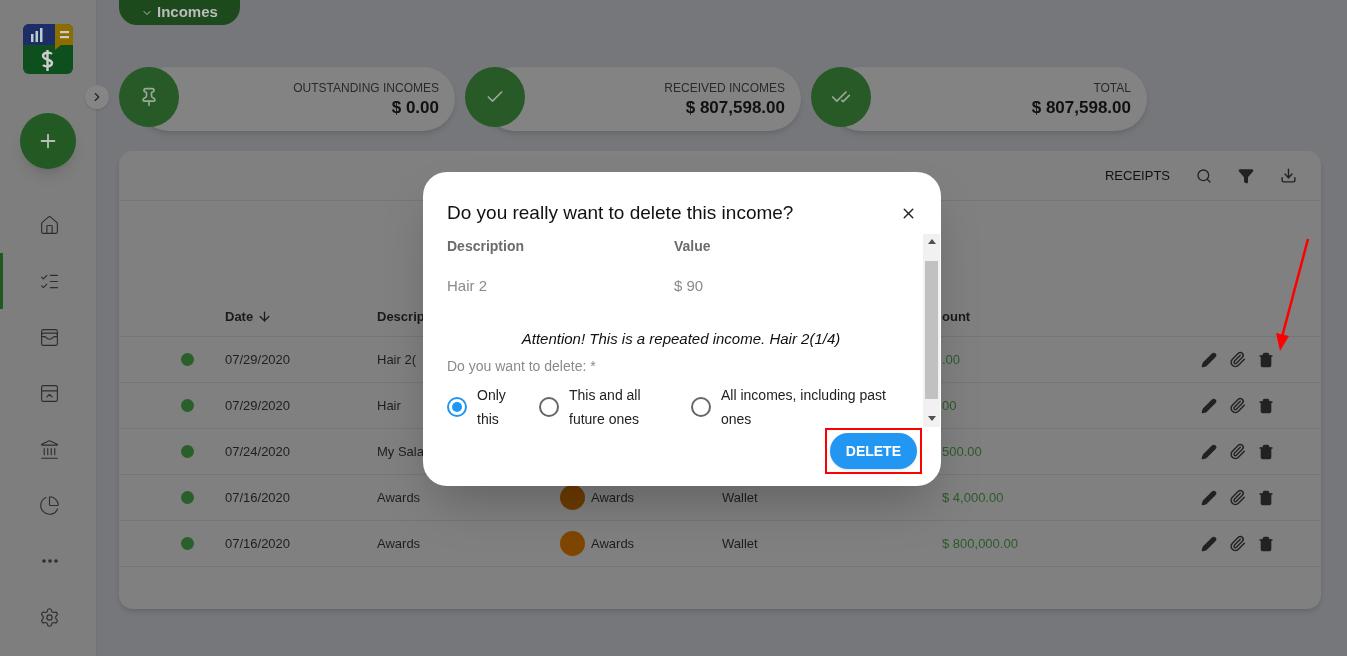 This screenshot has width=1347, height=656. I want to click on table-cell-text: 07/24/2020, so click(258, 451).